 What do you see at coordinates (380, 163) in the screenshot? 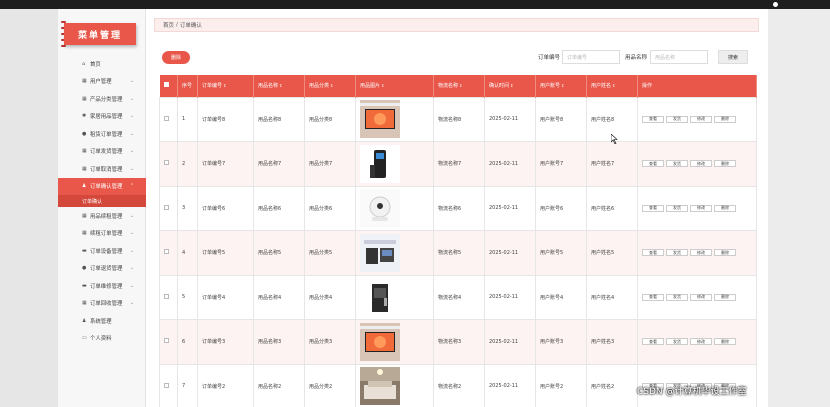
I see `speaker-image` at bounding box center [380, 163].